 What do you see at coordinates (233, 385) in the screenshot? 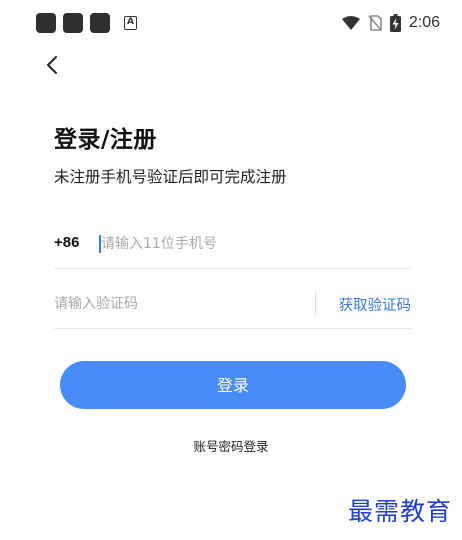
I see `login-button: 登录` at bounding box center [233, 385].